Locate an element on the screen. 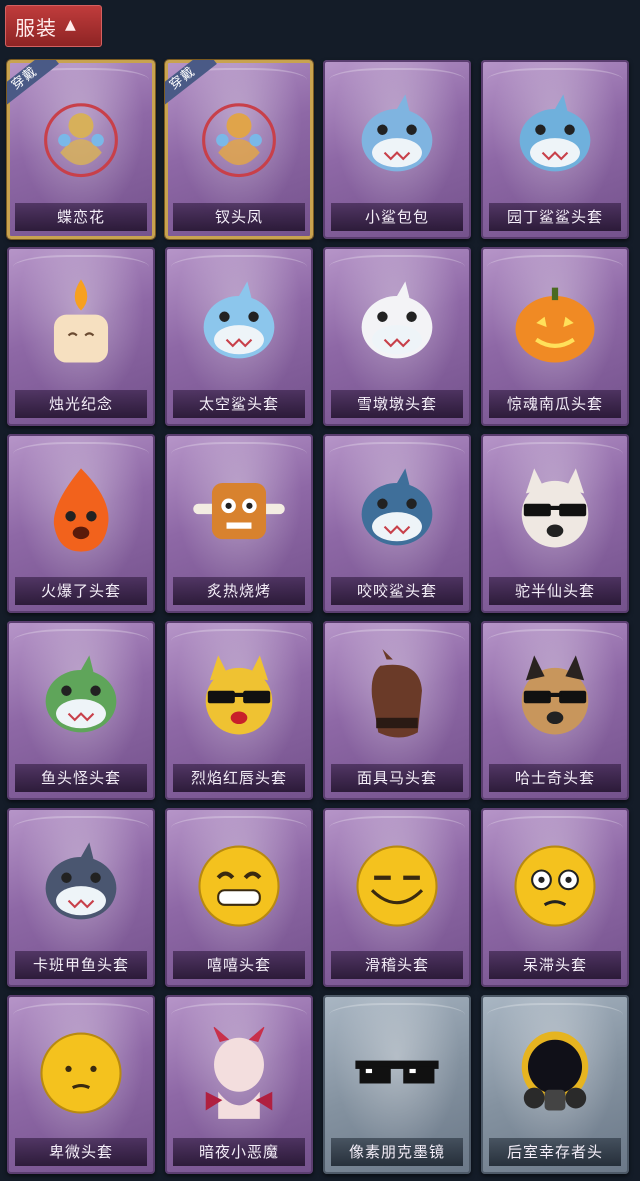  item-card: 像素朋克墨镜 is located at coordinates (397, 1084).